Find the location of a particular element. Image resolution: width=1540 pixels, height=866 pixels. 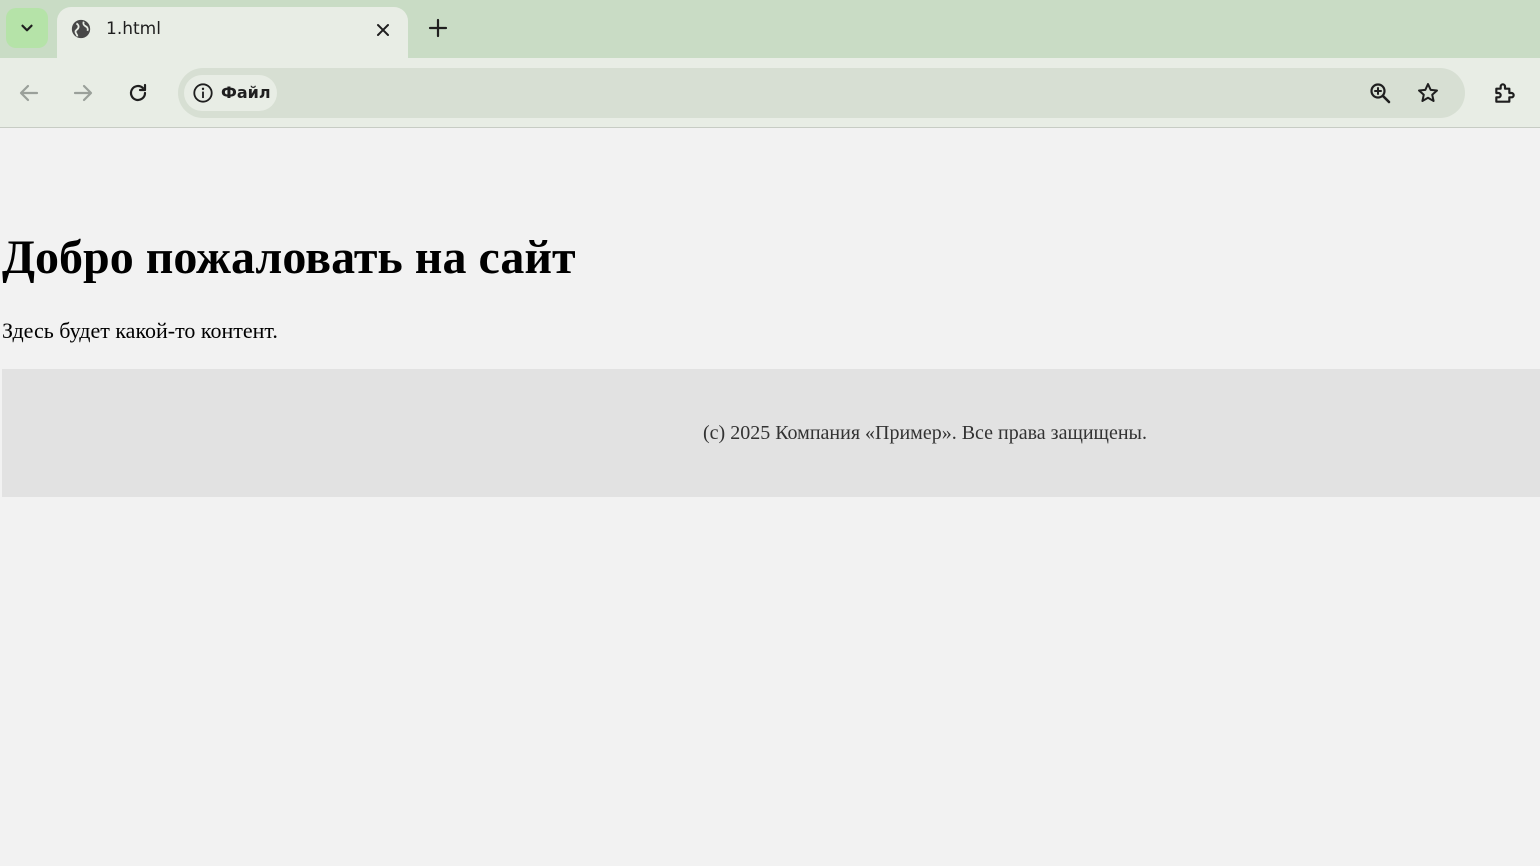

tab-active: 1.html is located at coordinates (232, 32).